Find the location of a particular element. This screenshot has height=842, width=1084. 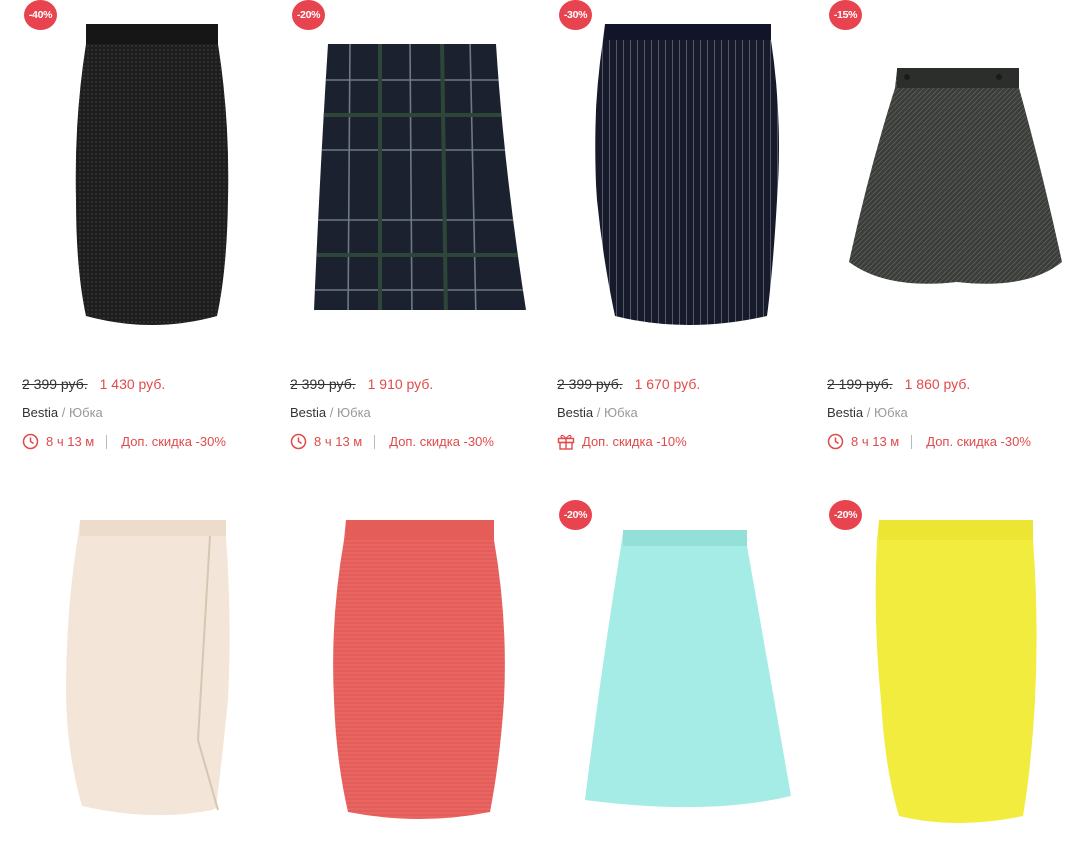

discount-badge: -30% is located at coordinates (575, 15).